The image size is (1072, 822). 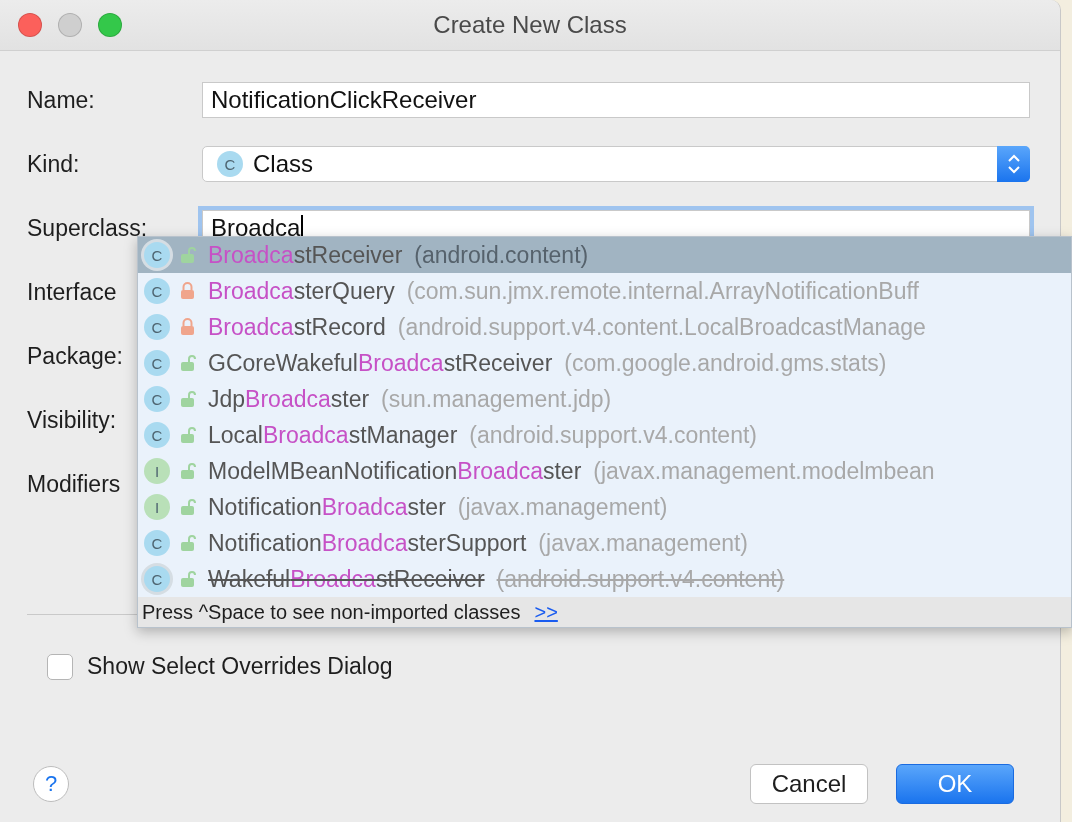 I want to click on completion-item: C JdpBroadcaster (sun.management.jdp), so click(x=604, y=399).